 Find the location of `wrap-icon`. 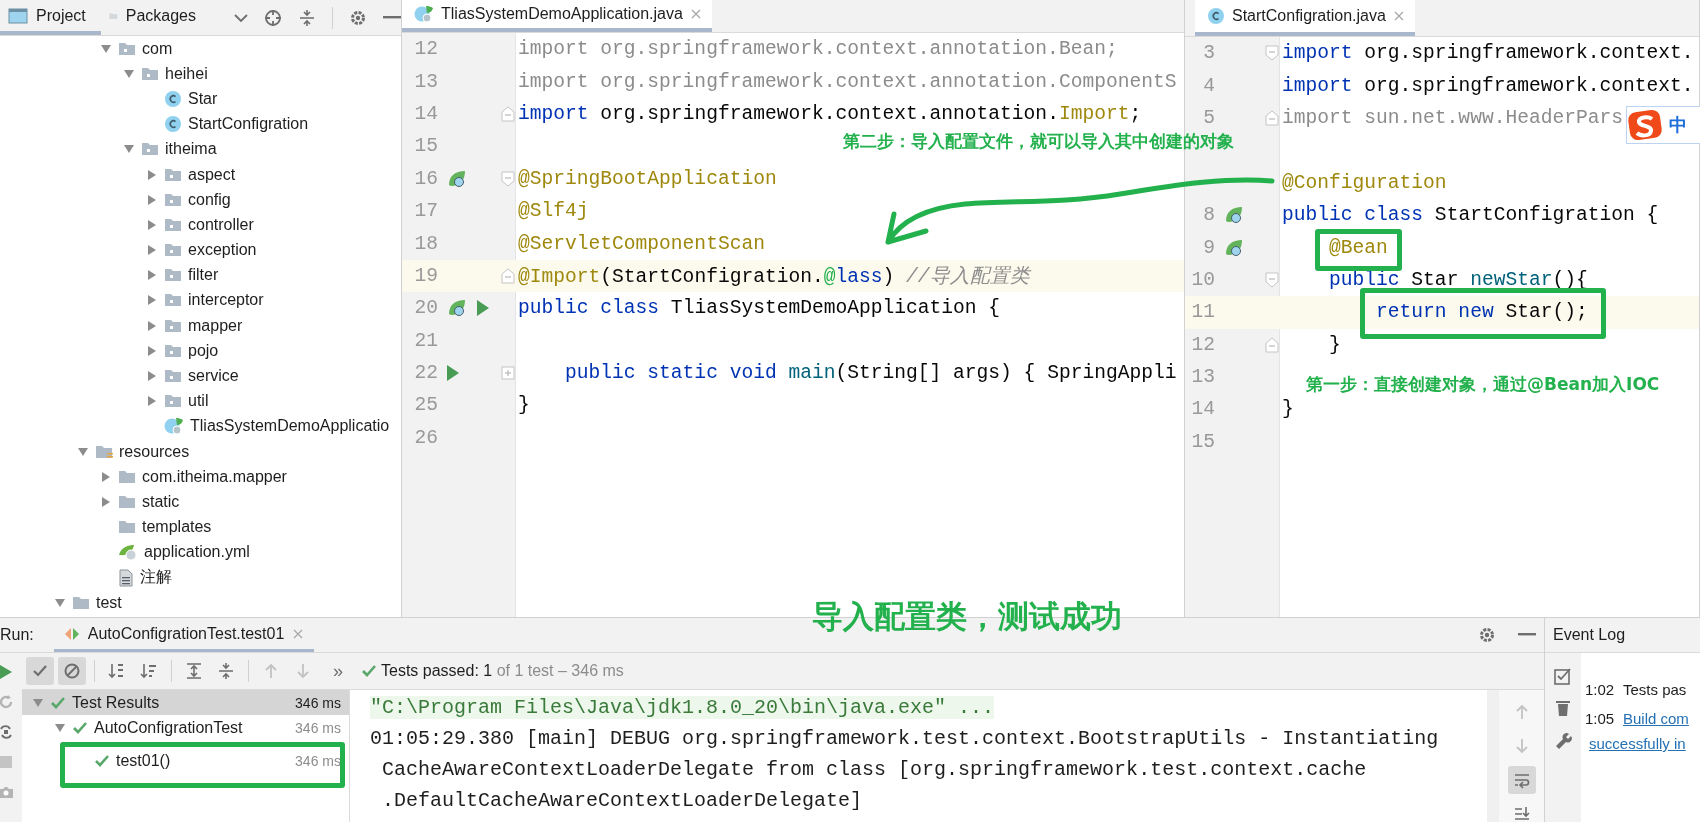

wrap-icon is located at coordinates (1521, 780).